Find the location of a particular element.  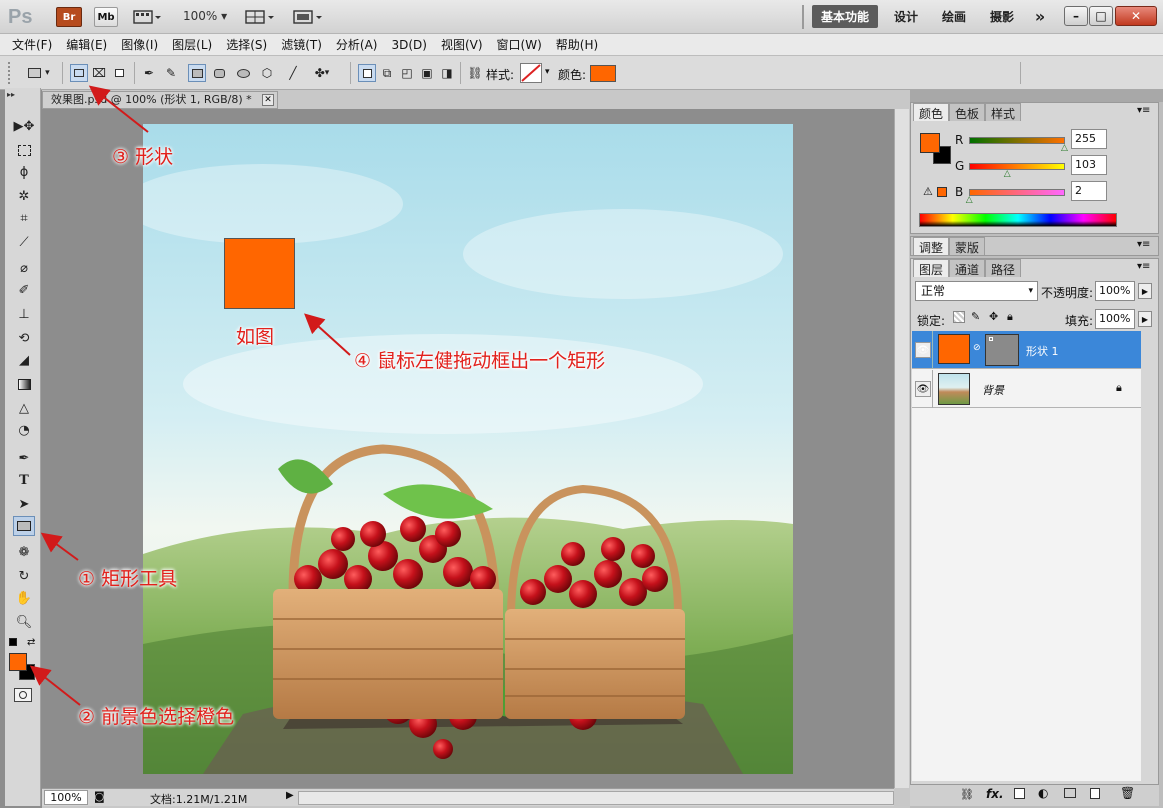

fill-slider-button: ▶ is located at coordinates (1145, 319).